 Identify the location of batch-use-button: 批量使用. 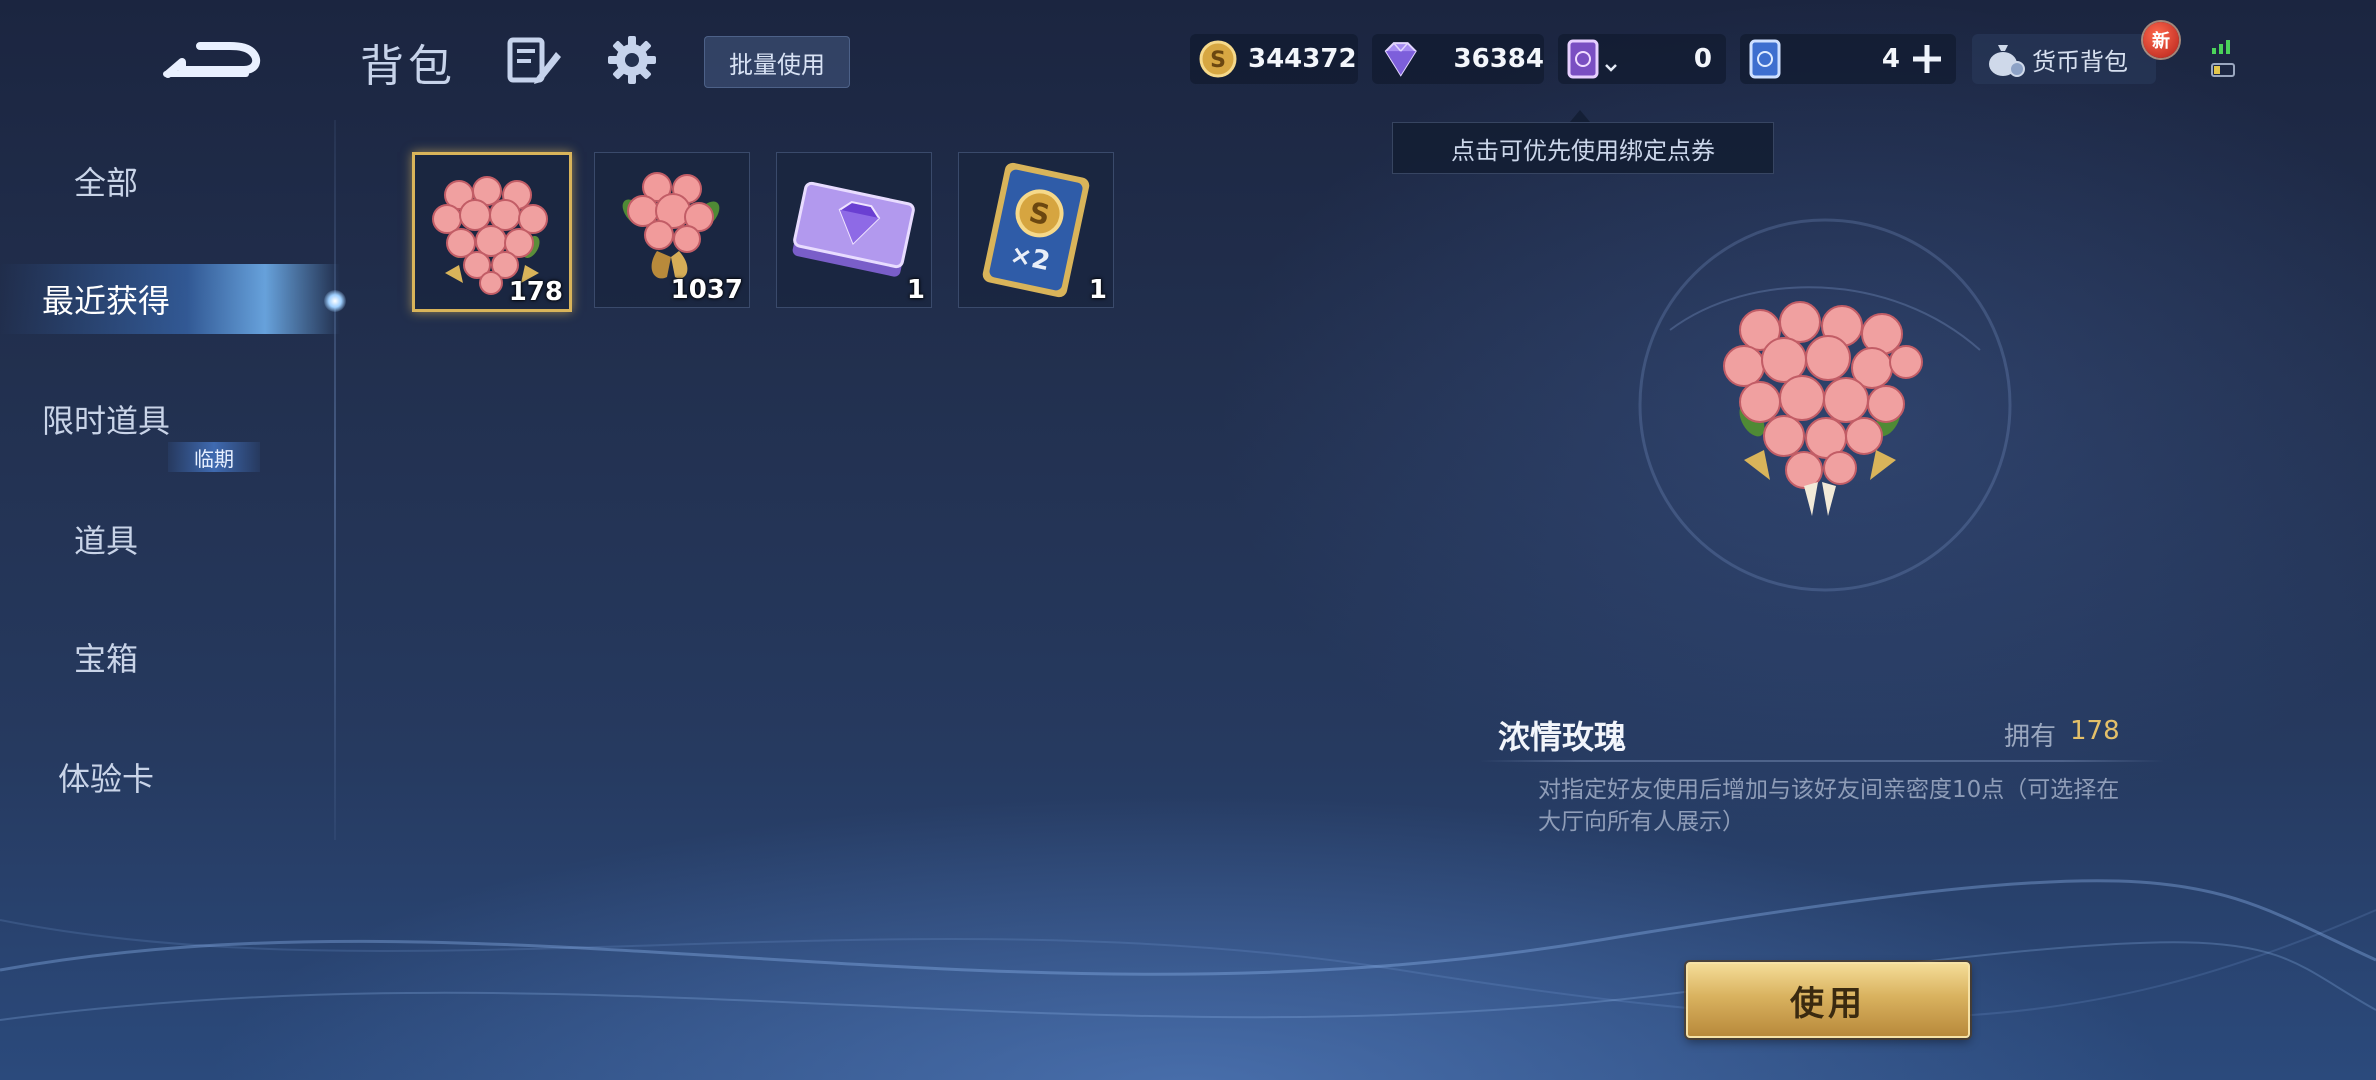
(777, 62).